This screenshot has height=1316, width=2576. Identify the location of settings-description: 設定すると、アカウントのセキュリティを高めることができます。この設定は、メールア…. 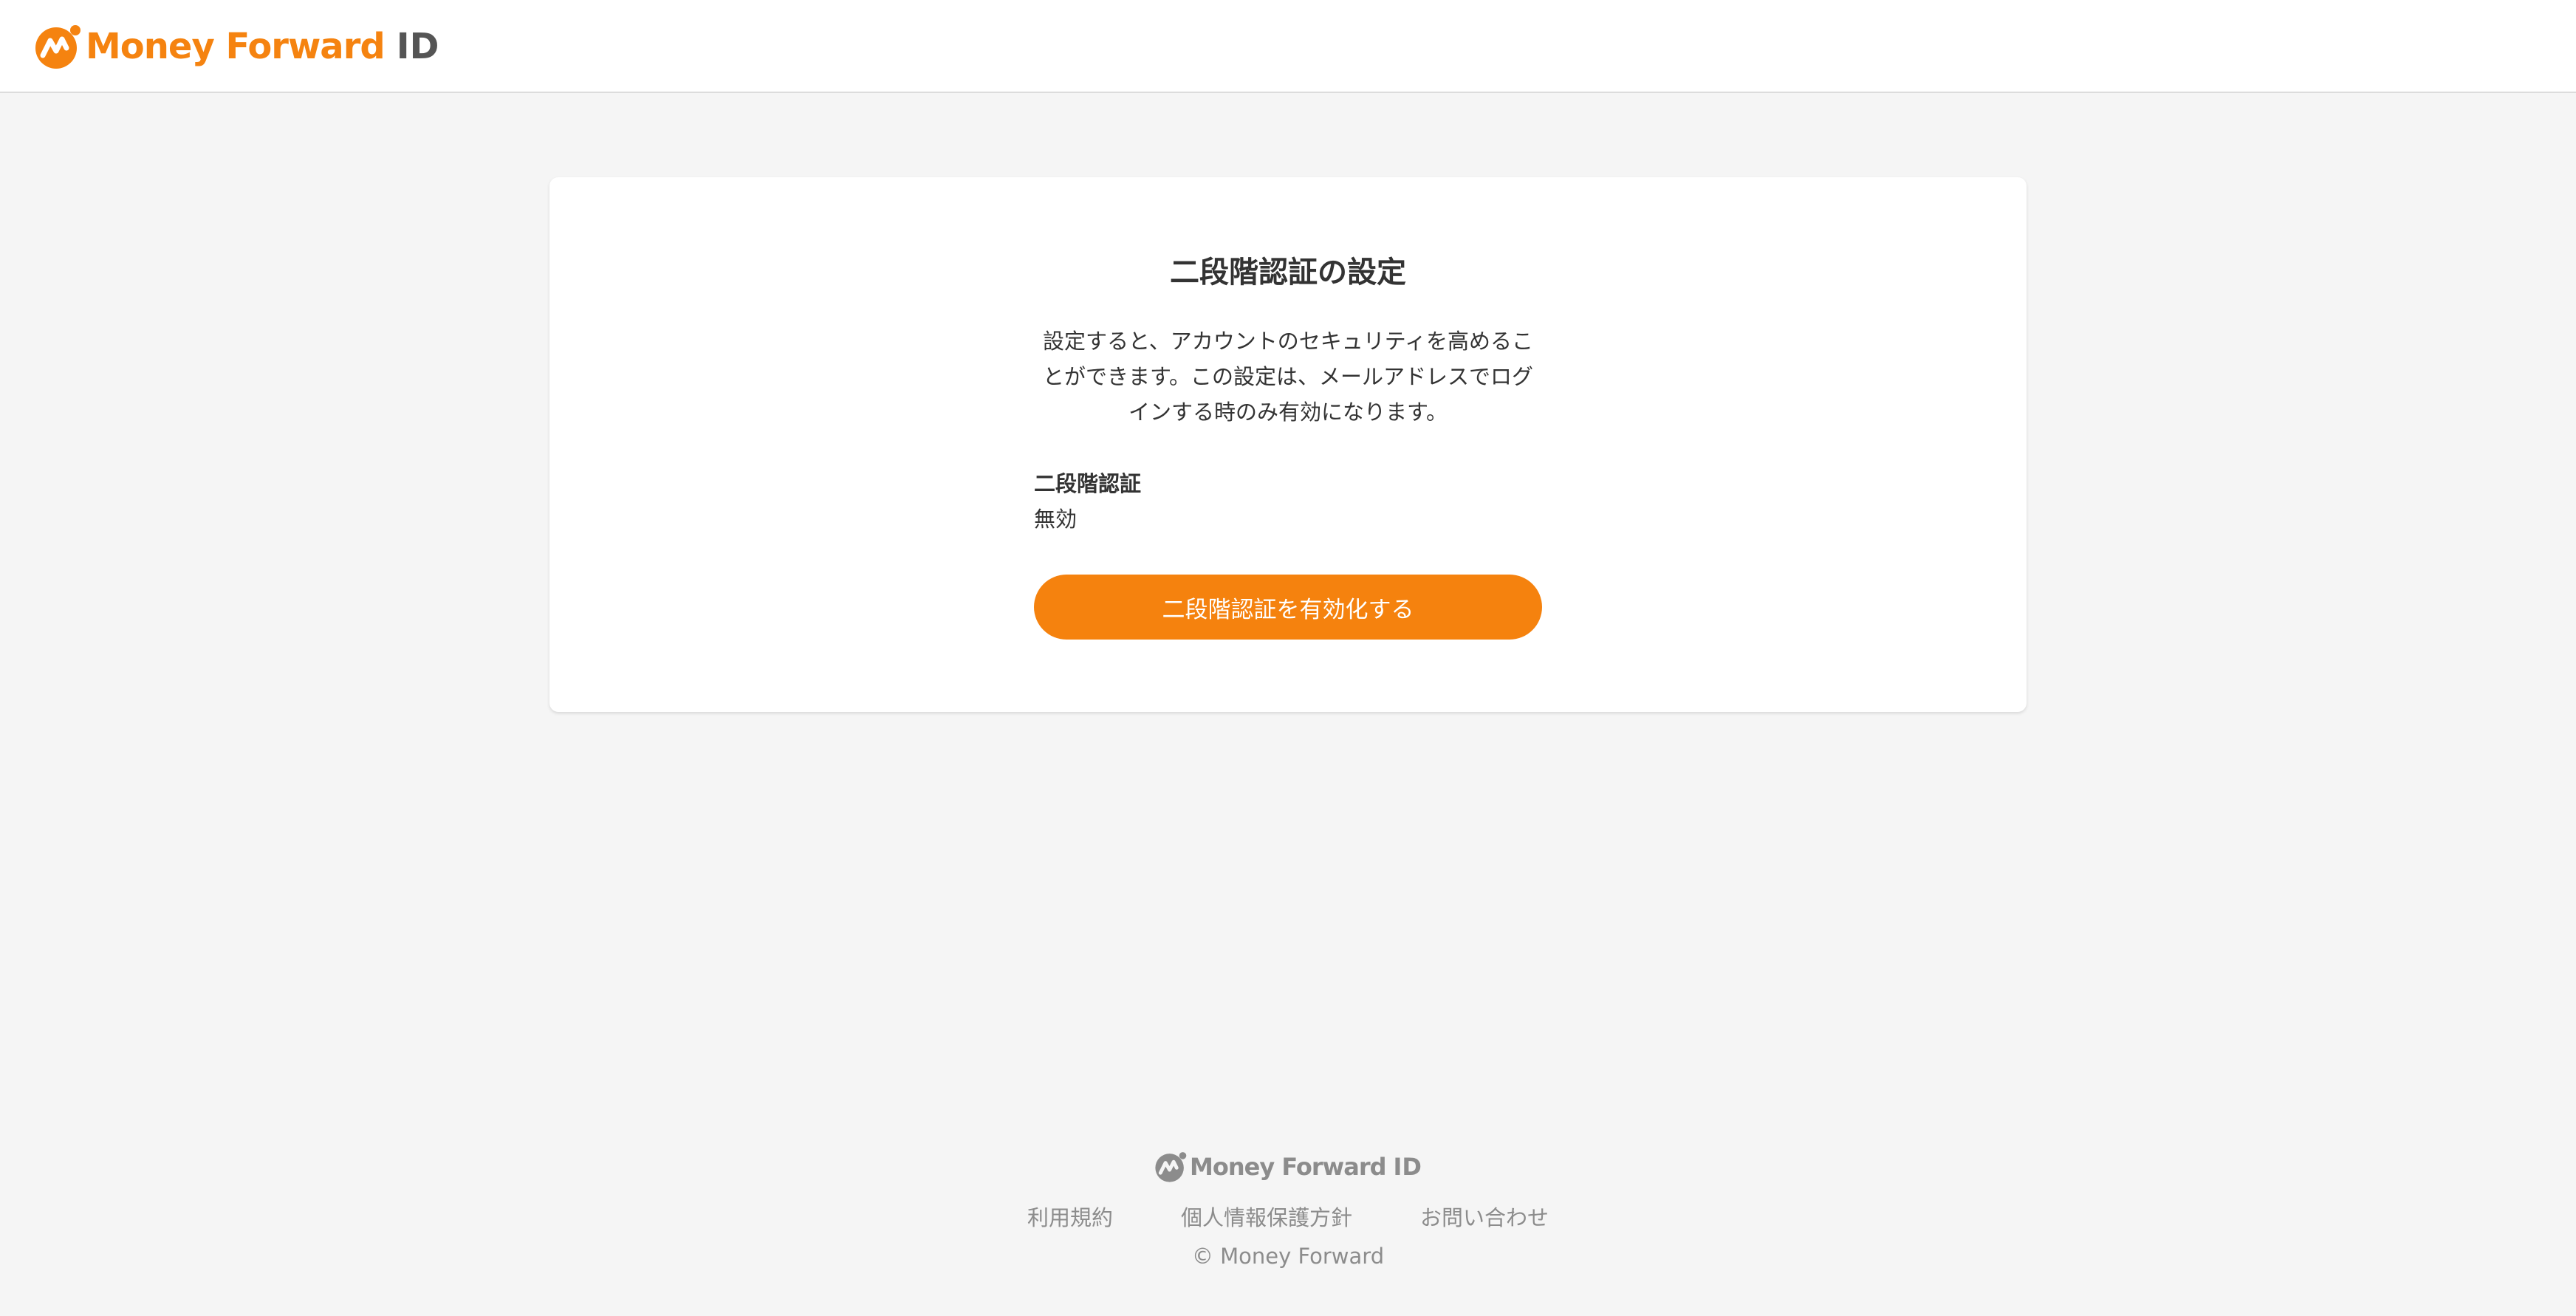
(1288, 377).